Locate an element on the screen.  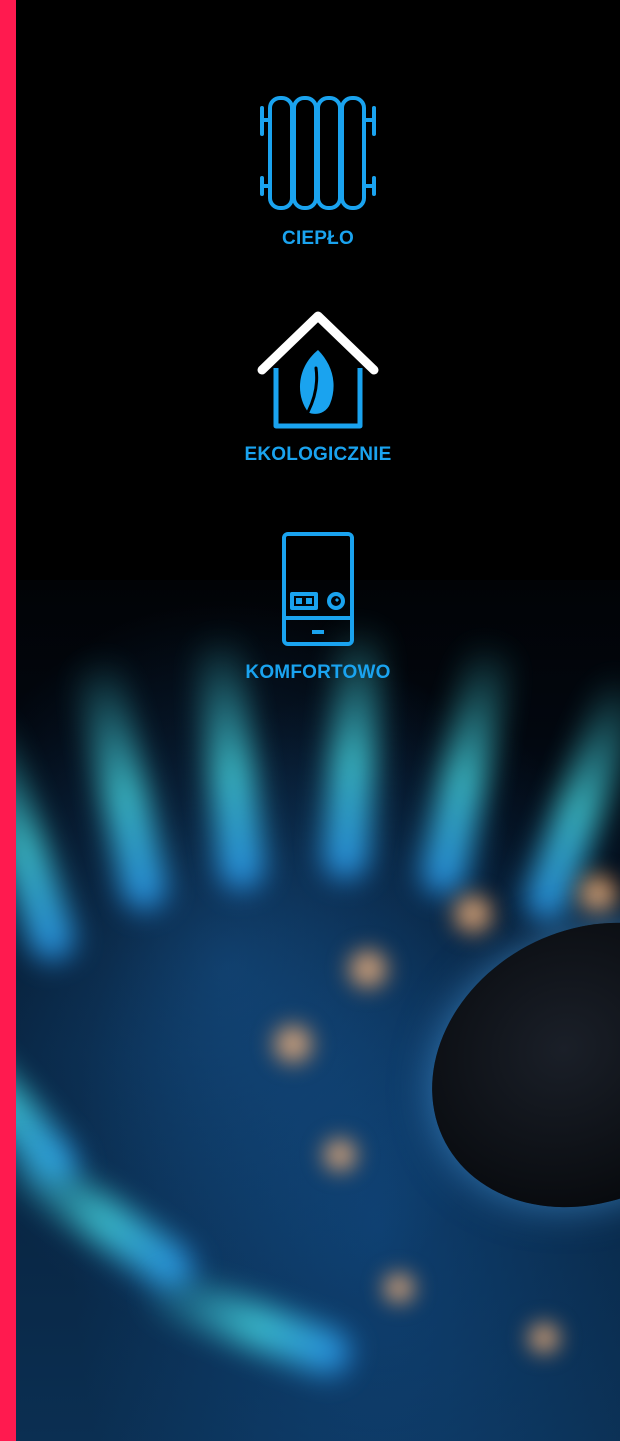
feature-comfort: KOMFORTOWO is located at coordinates (318, 607).